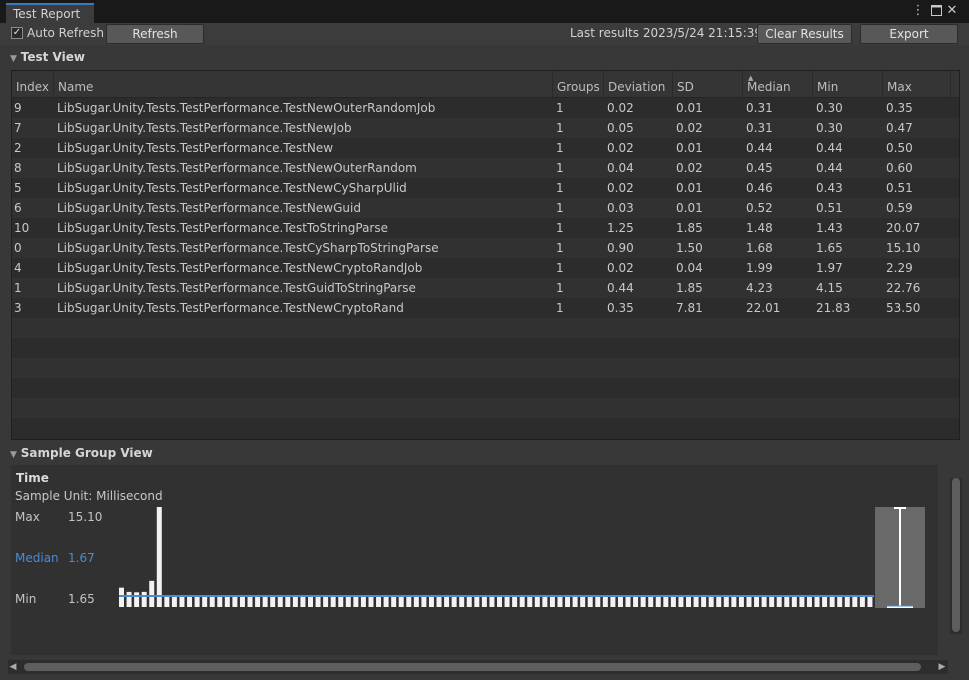 Image resolution: width=969 pixels, height=680 pixels. Describe the element at coordinates (936, 12) in the screenshot. I see `maximize-icon` at that location.